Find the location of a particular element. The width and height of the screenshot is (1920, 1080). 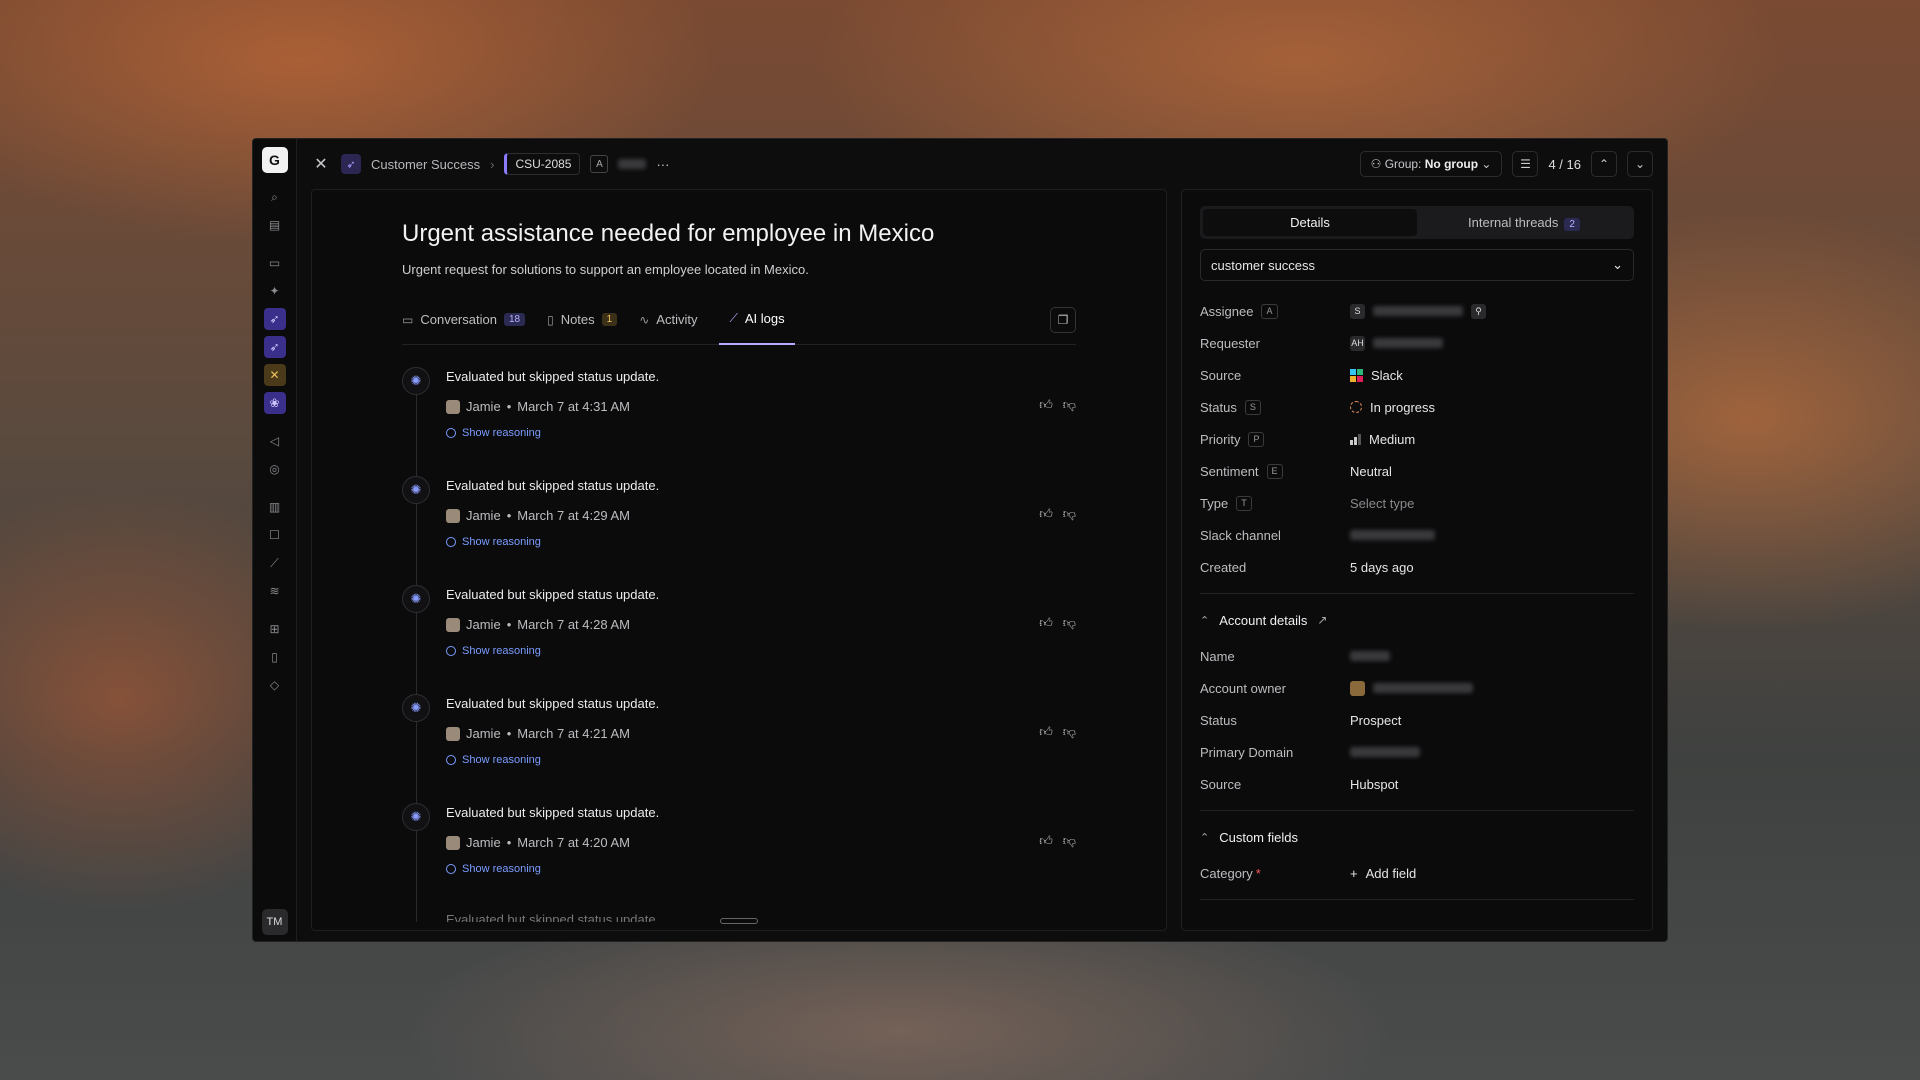

building-icon: ▥ is located at coordinates (275, 507).